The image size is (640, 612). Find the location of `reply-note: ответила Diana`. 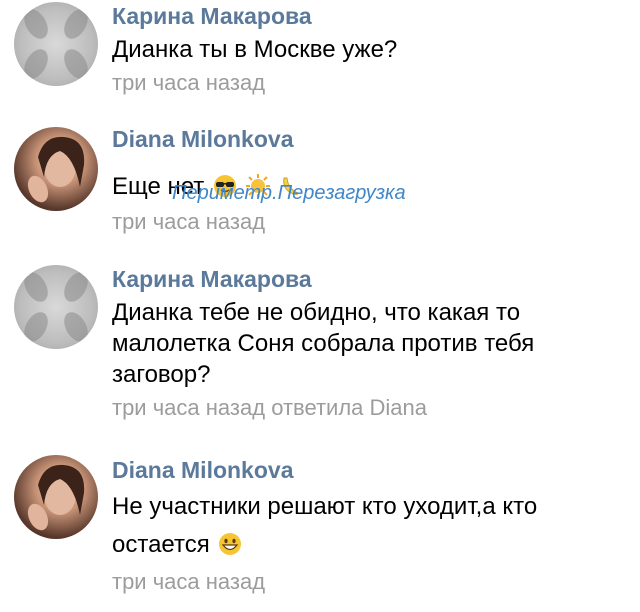

reply-note: ответила Diana is located at coordinates (349, 407).